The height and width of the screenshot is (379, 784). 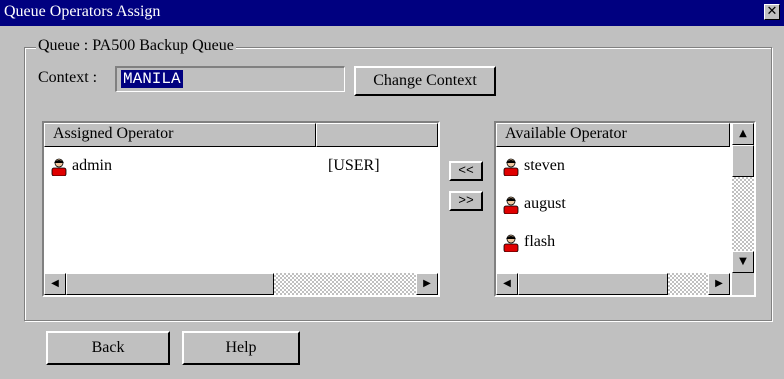 I want to click on assigned-horizontal-scrollbar: ◀ ▶, so click(x=241, y=284).